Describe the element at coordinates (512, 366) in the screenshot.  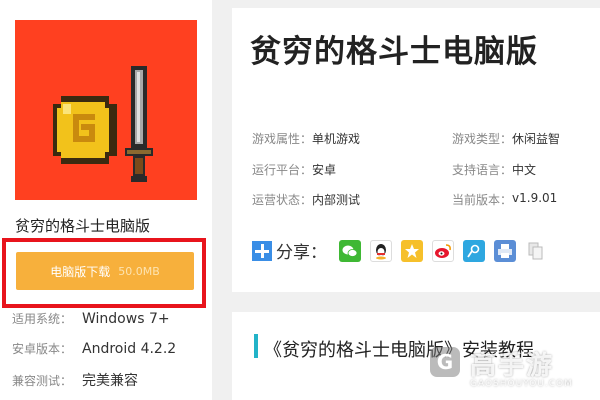
I see `watermark-brand: 高手游` at that location.